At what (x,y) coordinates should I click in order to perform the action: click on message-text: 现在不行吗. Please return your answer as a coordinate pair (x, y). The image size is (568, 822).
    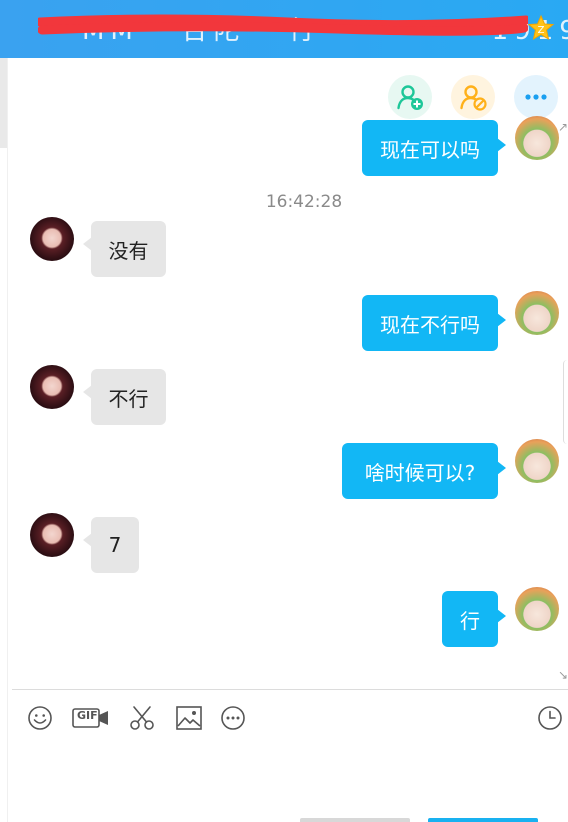
    Looking at the image, I should click on (430, 324).